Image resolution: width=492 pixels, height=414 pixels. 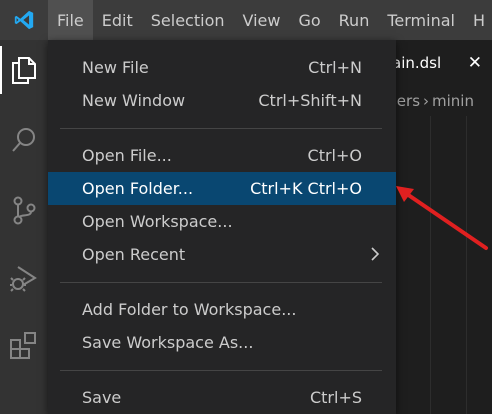 I want to click on menu-item-label: New Window, so click(x=134, y=100).